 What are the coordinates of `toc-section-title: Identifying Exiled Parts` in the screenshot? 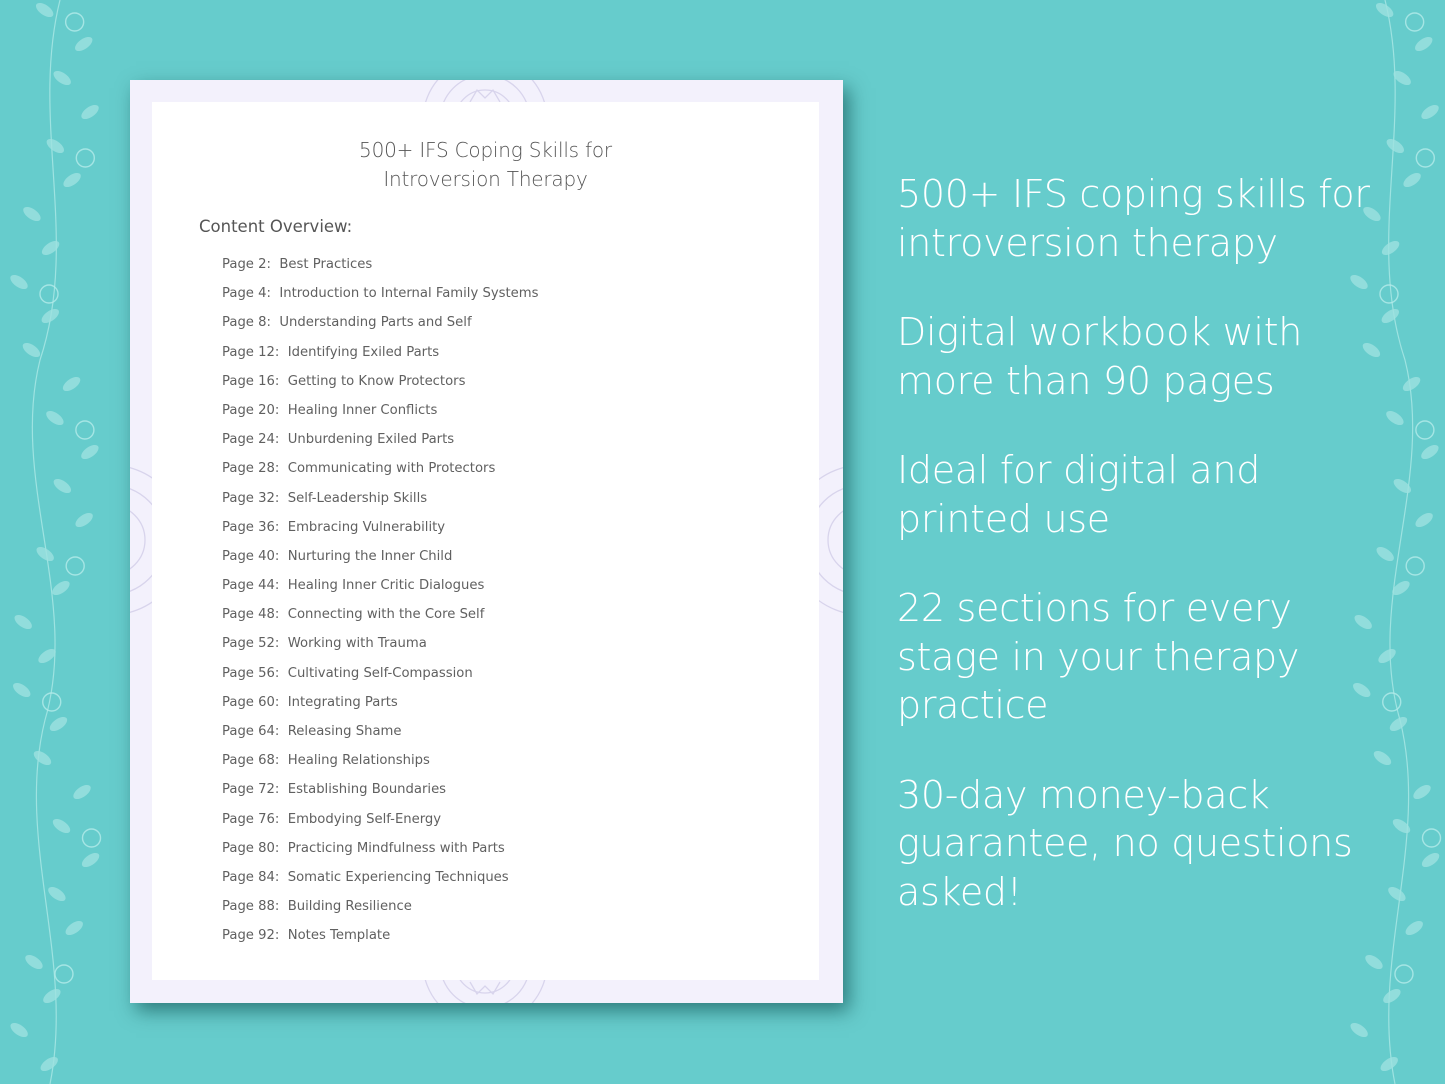 It's located at (363, 352).